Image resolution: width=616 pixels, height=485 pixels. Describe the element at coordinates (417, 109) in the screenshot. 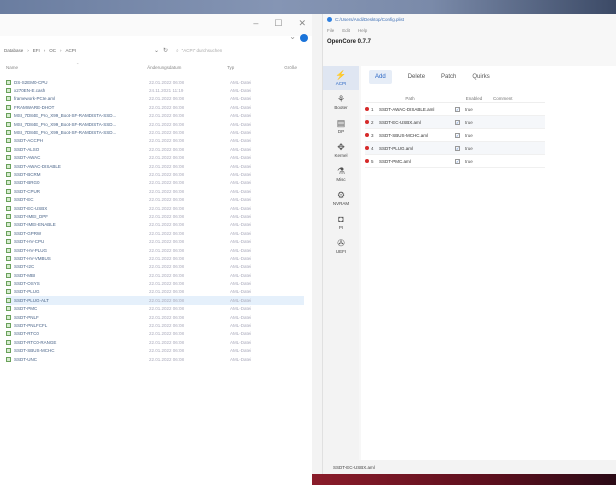

I see `path-cell: SSDT-AWAC-DISABLE.aml` at that location.